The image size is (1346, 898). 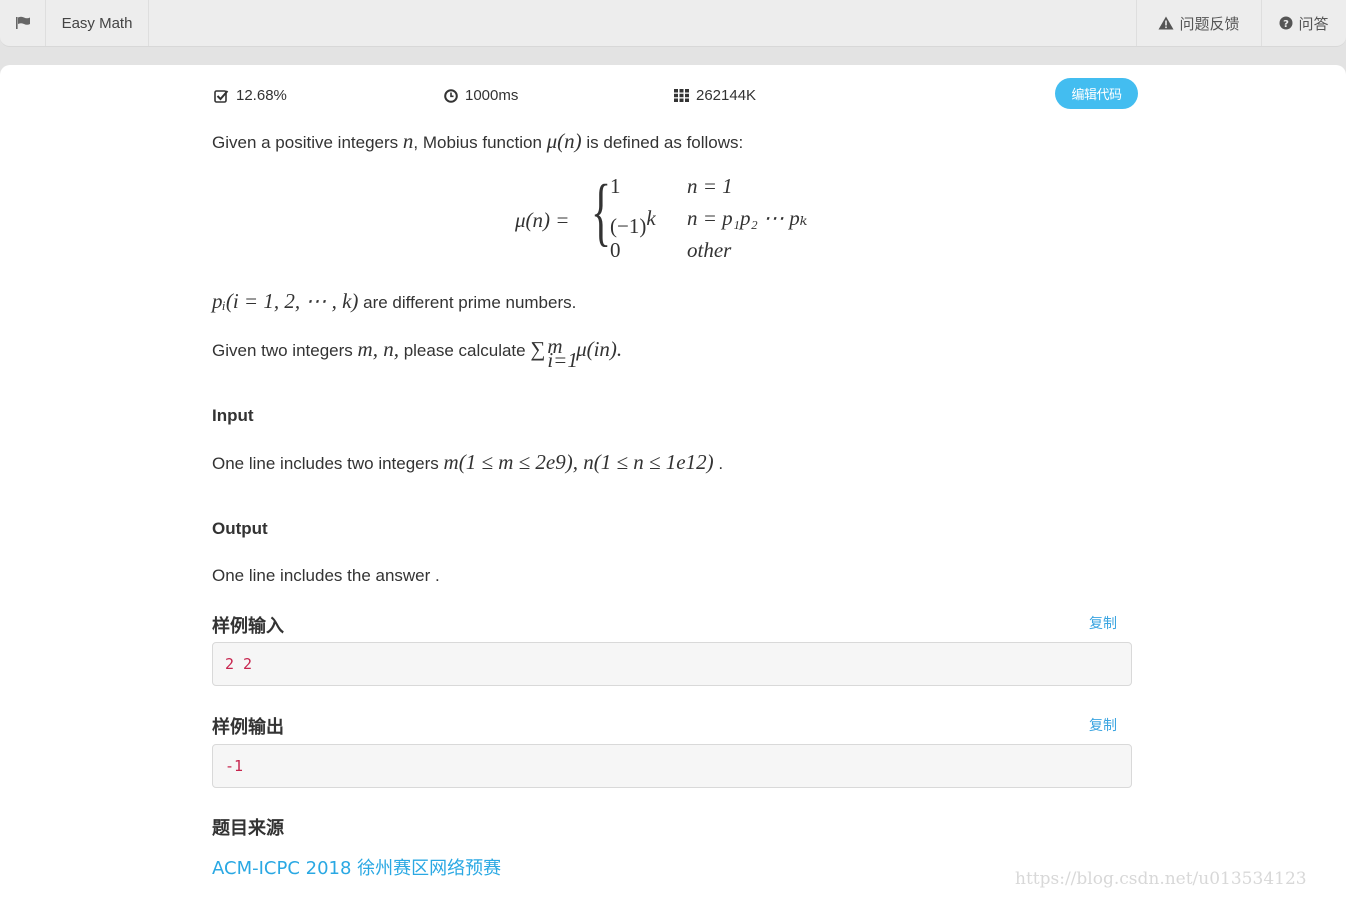 I want to click on check-square-icon, so click(x=221, y=96).